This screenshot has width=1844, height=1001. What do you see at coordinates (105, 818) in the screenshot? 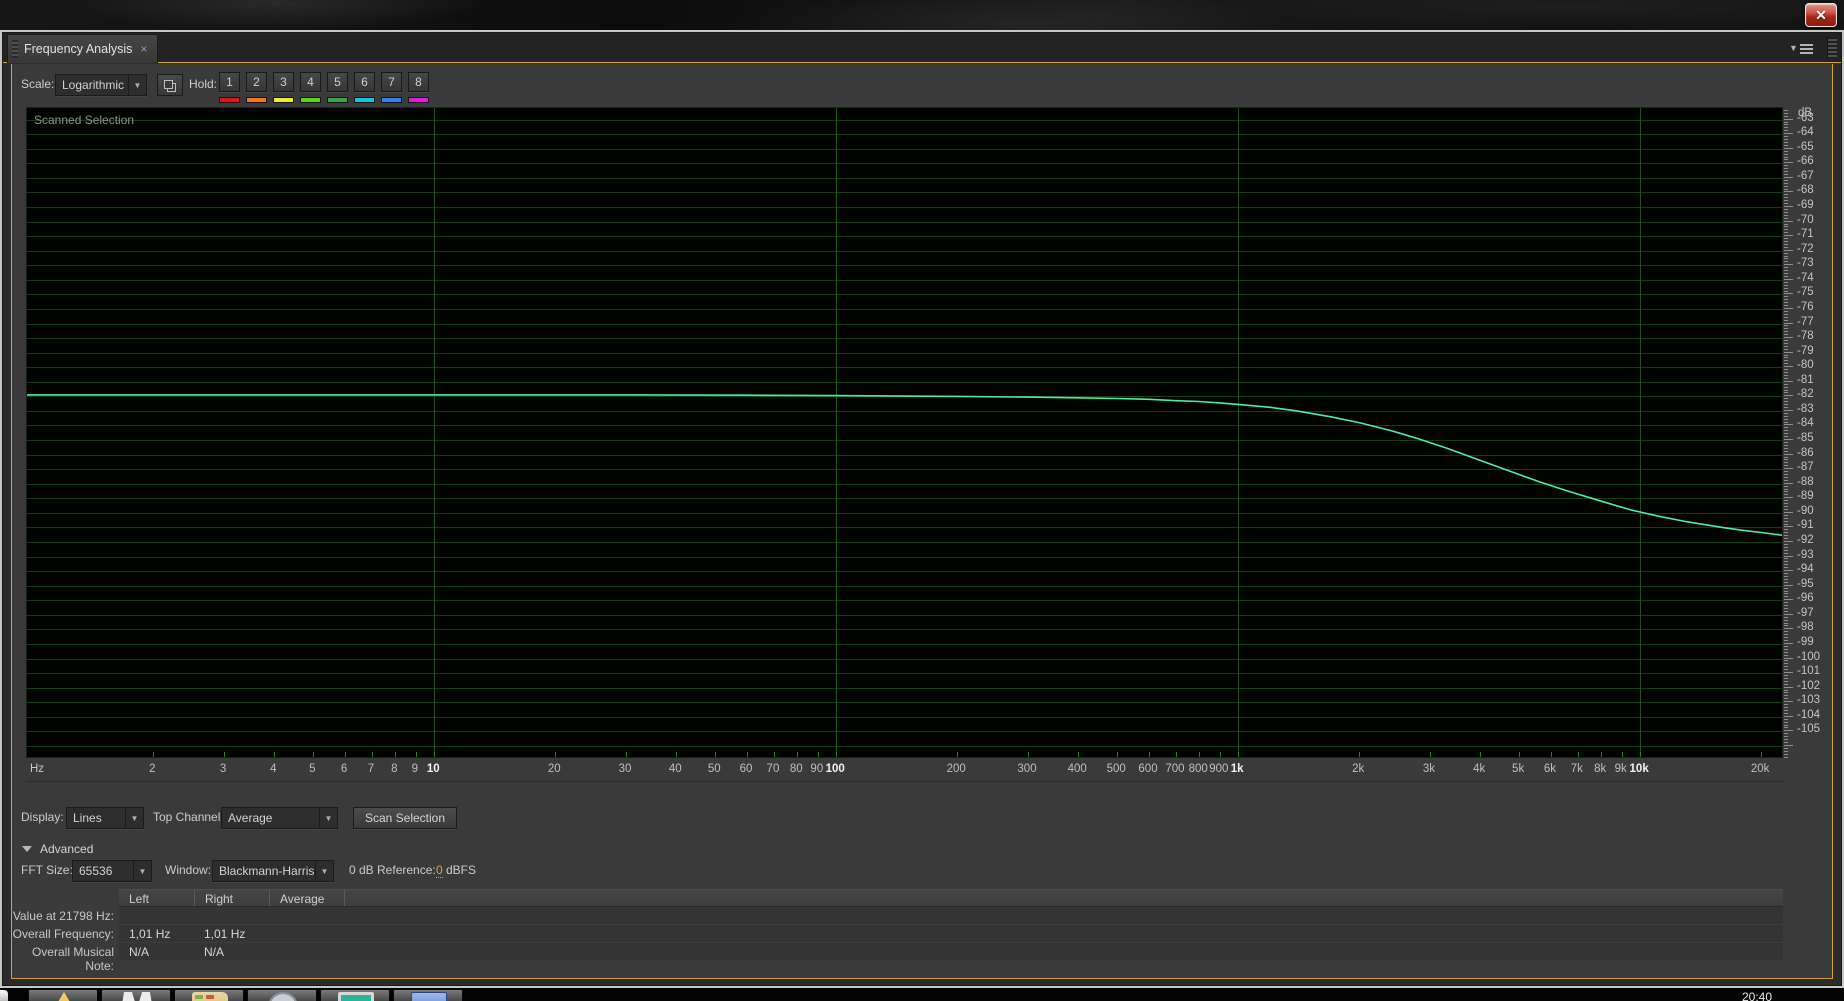
I see `display-dropdown: Lines ▼` at bounding box center [105, 818].